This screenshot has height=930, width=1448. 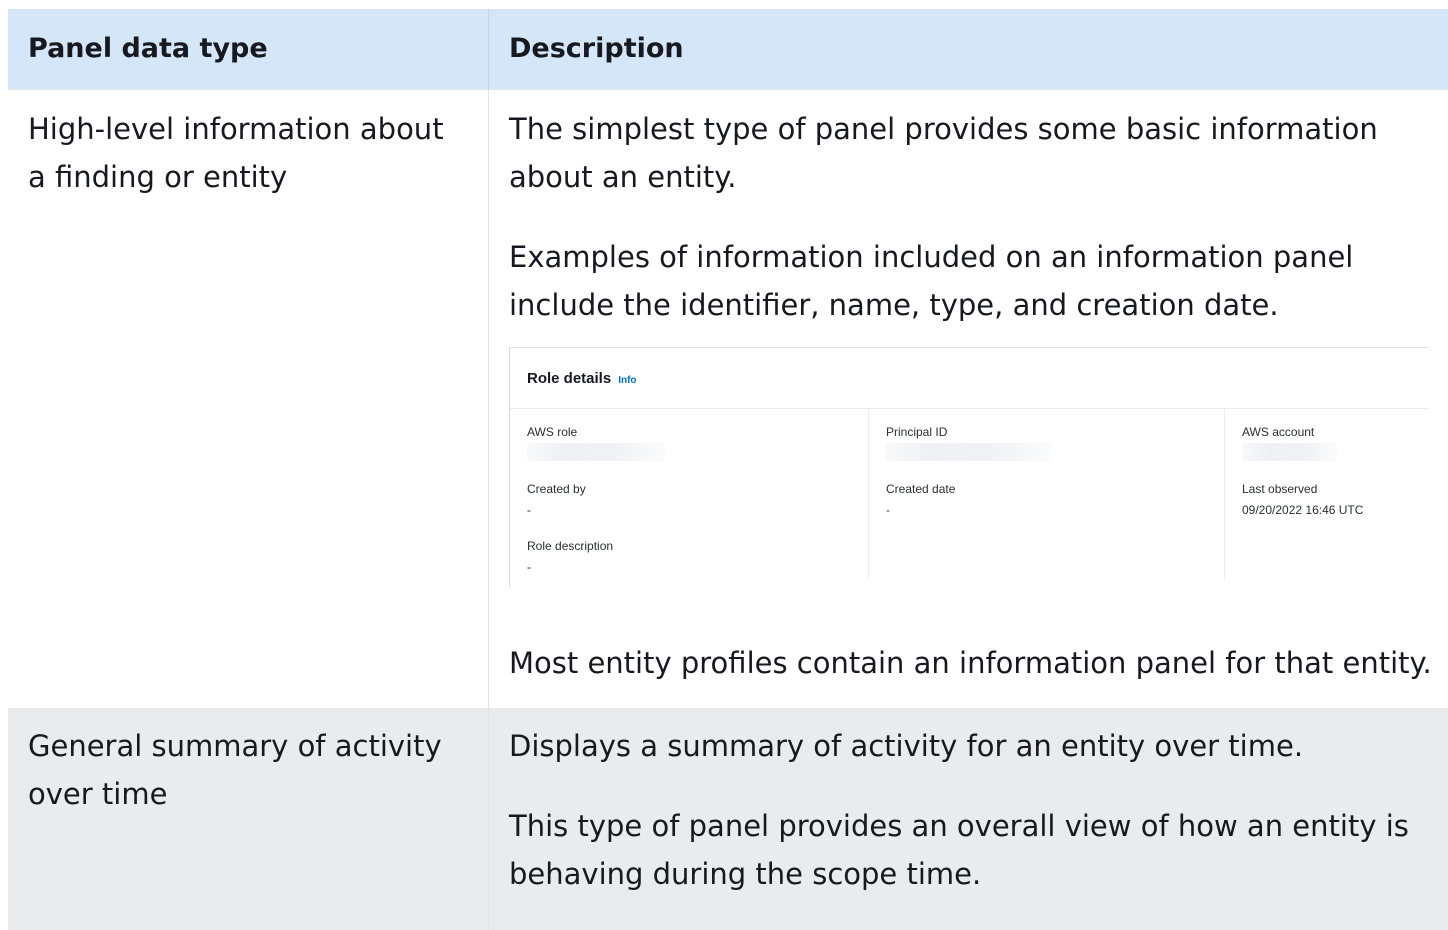 I want to click on panel-body: AWS role Created by - Role description -, so click(x=969, y=498).